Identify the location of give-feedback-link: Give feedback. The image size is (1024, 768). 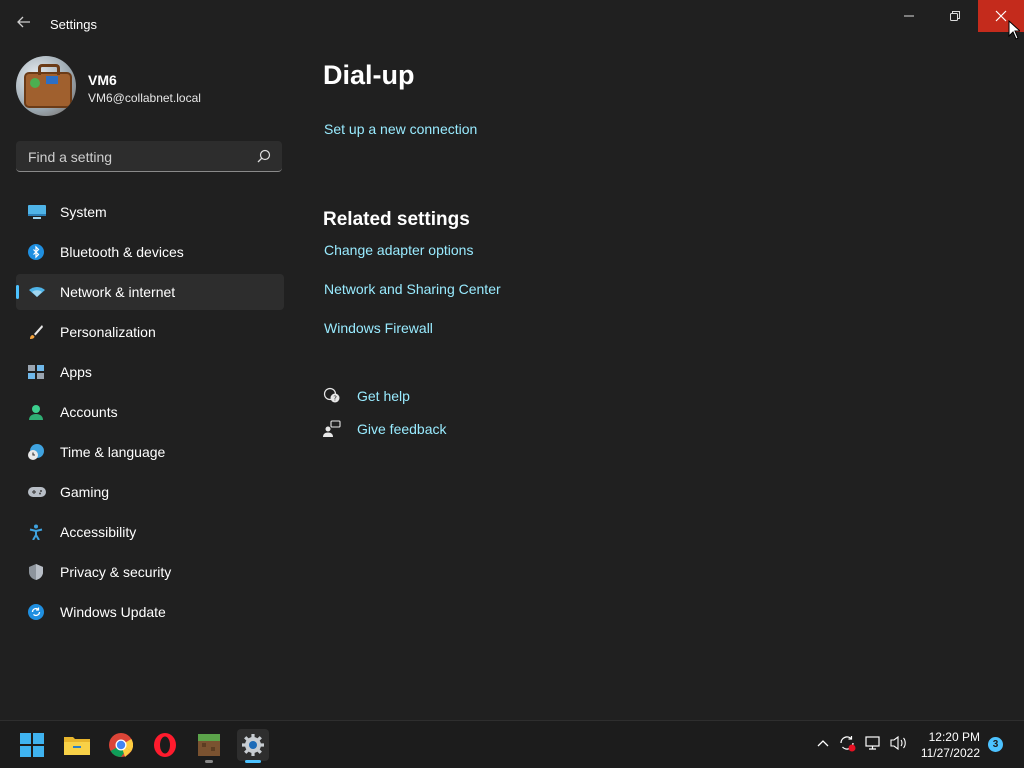
(402, 429).